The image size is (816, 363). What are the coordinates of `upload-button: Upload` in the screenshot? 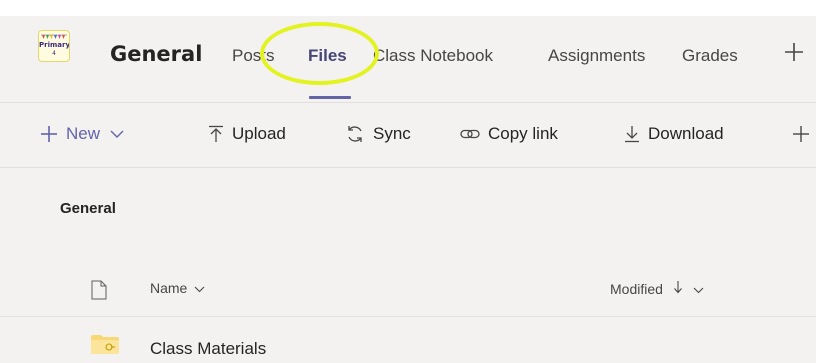 It's located at (247, 134).